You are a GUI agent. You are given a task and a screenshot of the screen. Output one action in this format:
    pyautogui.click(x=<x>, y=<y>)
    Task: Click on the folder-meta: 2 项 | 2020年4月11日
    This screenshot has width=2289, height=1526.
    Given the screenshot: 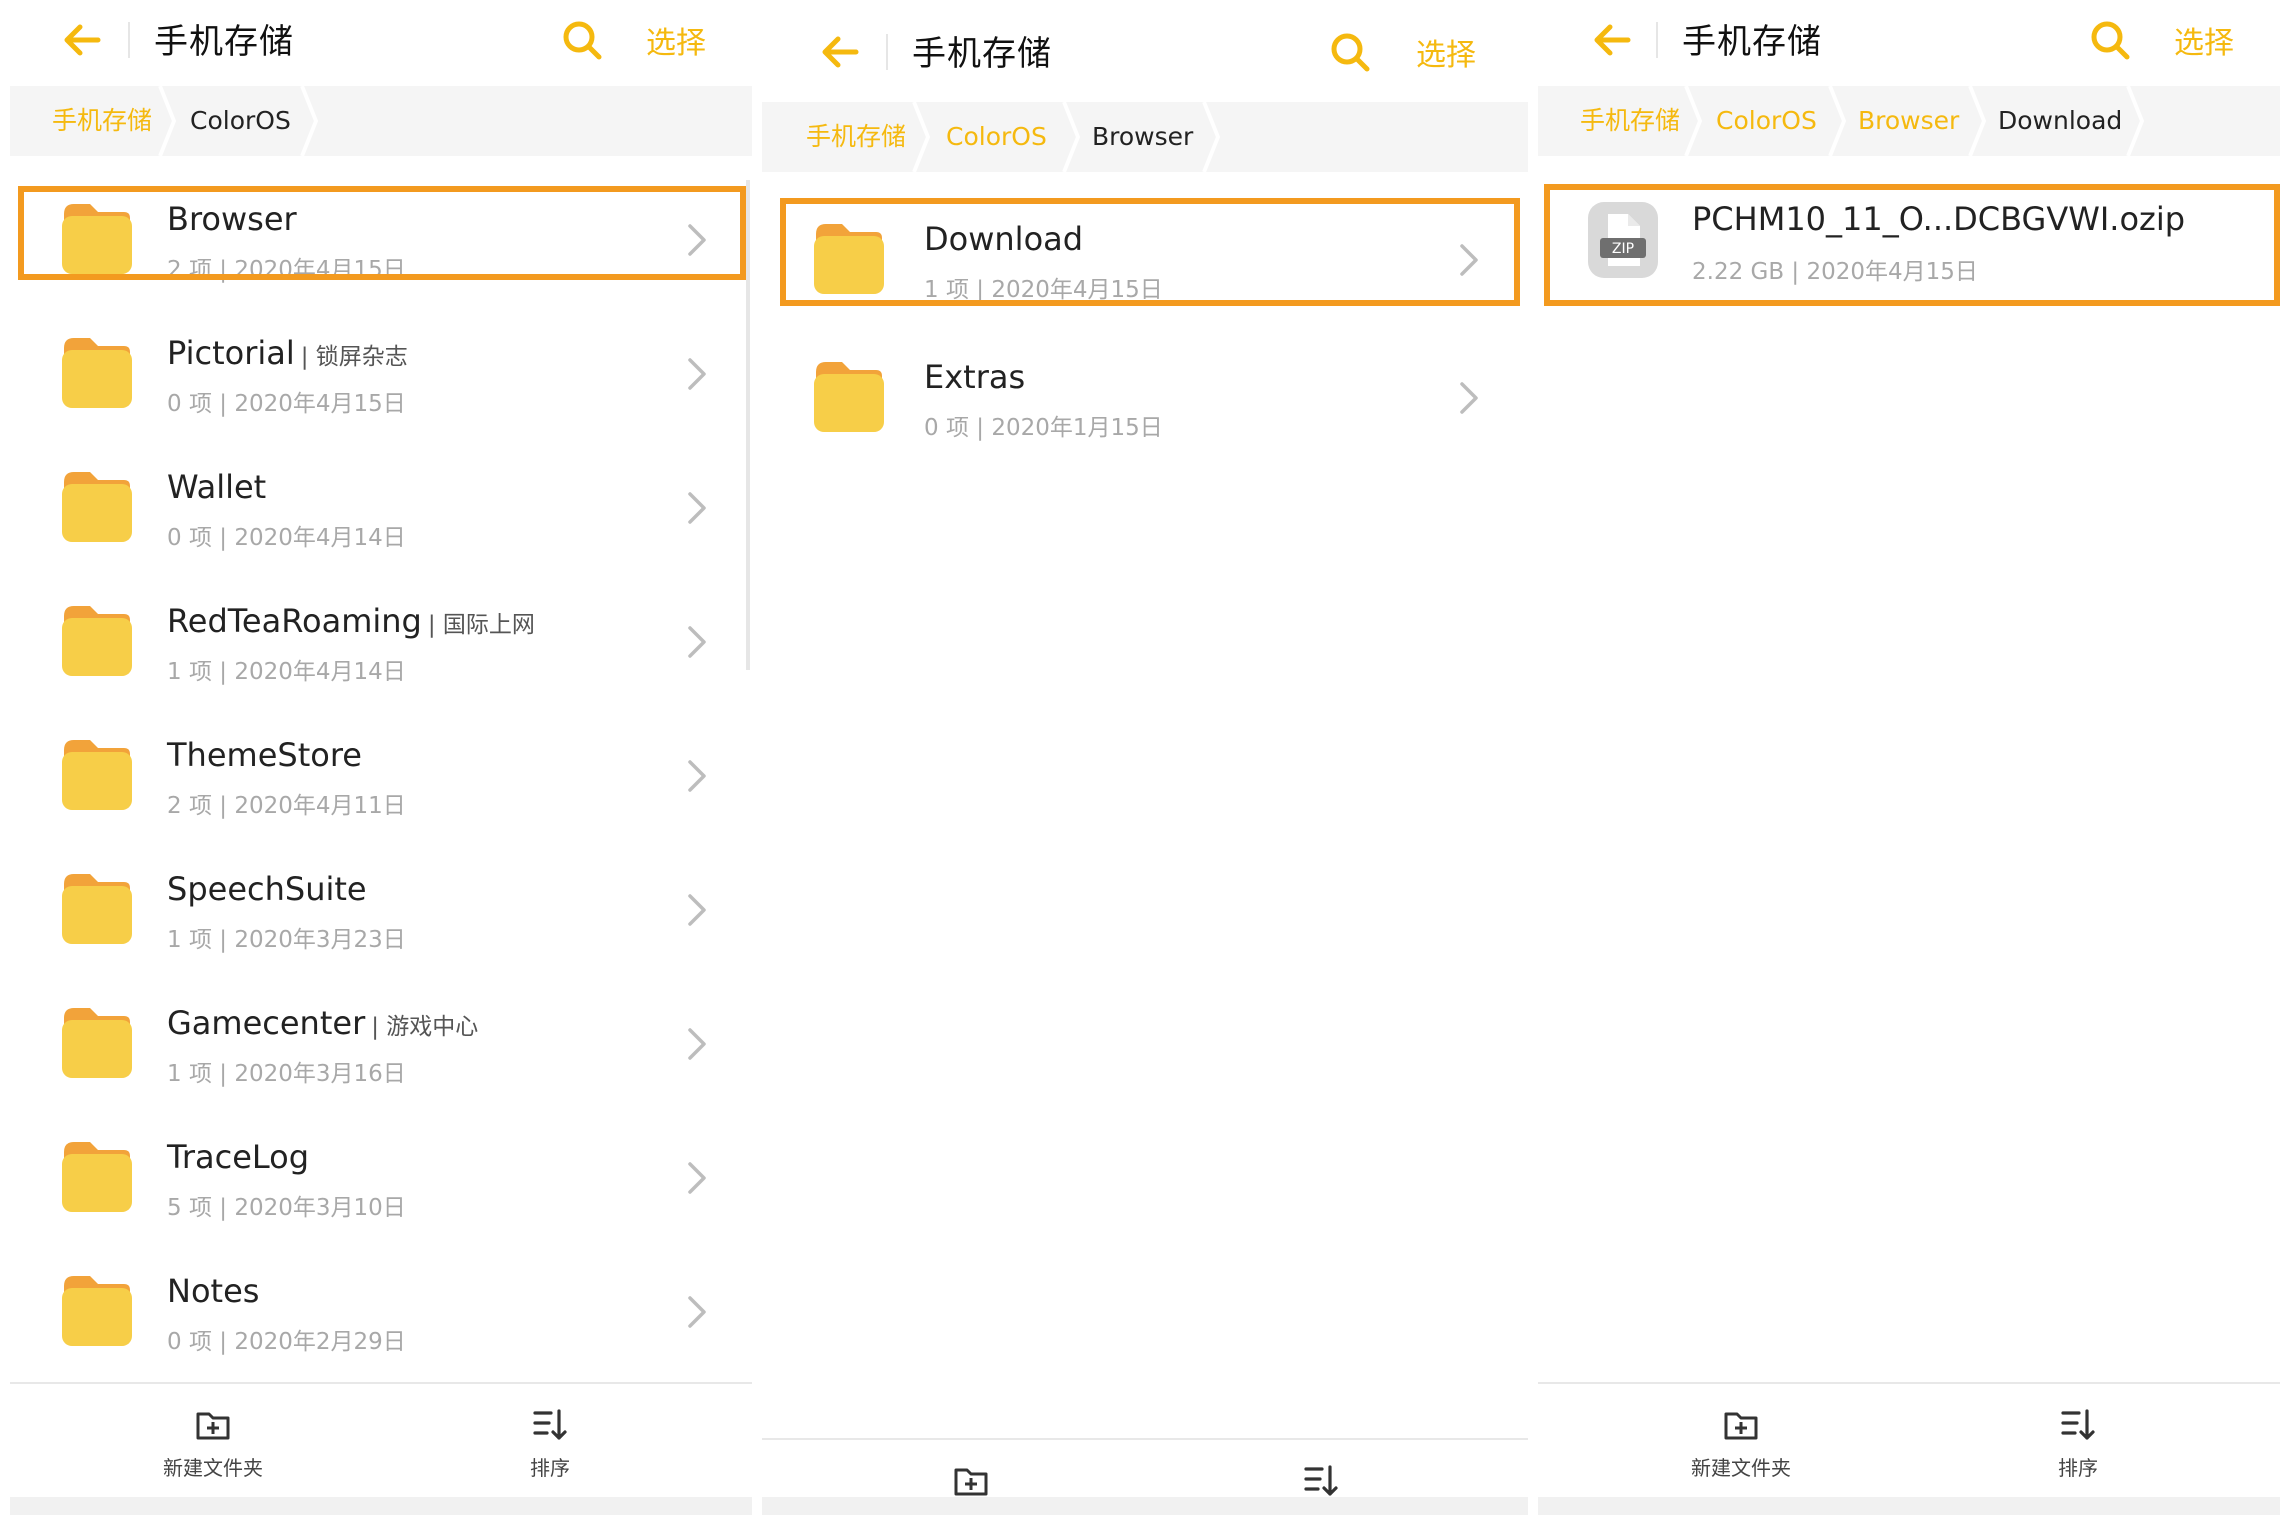 What is the action you would take?
    pyautogui.click(x=286, y=806)
    